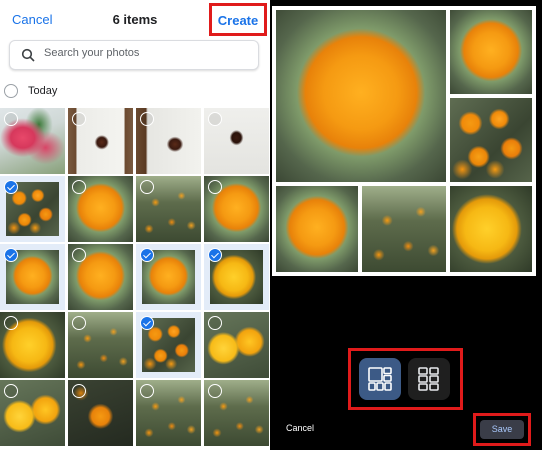  What do you see at coordinates (405, 379) in the screenshot?
I see `layout-options-highlight` at bounding box center [405, 379].